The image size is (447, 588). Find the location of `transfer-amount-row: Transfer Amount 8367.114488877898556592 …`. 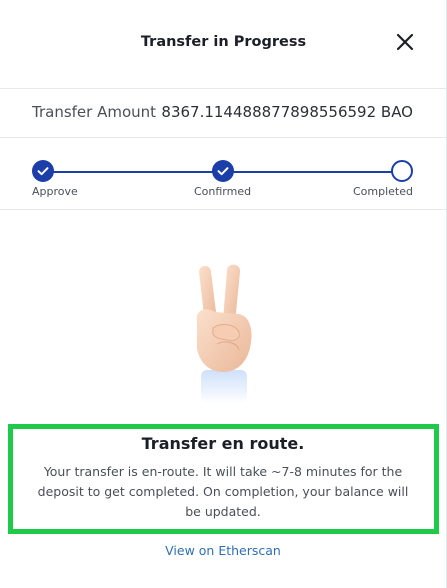

transfer-amount-row: Transfer Amount 8367.114488877898556592 … is located at coordinates (223, 113).